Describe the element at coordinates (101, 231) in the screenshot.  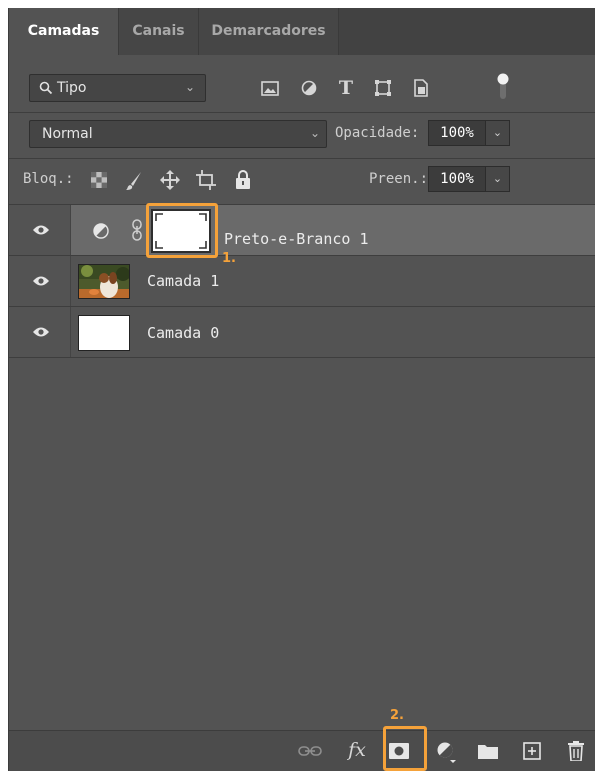
I see `adjustment-layer-icon` at that location.